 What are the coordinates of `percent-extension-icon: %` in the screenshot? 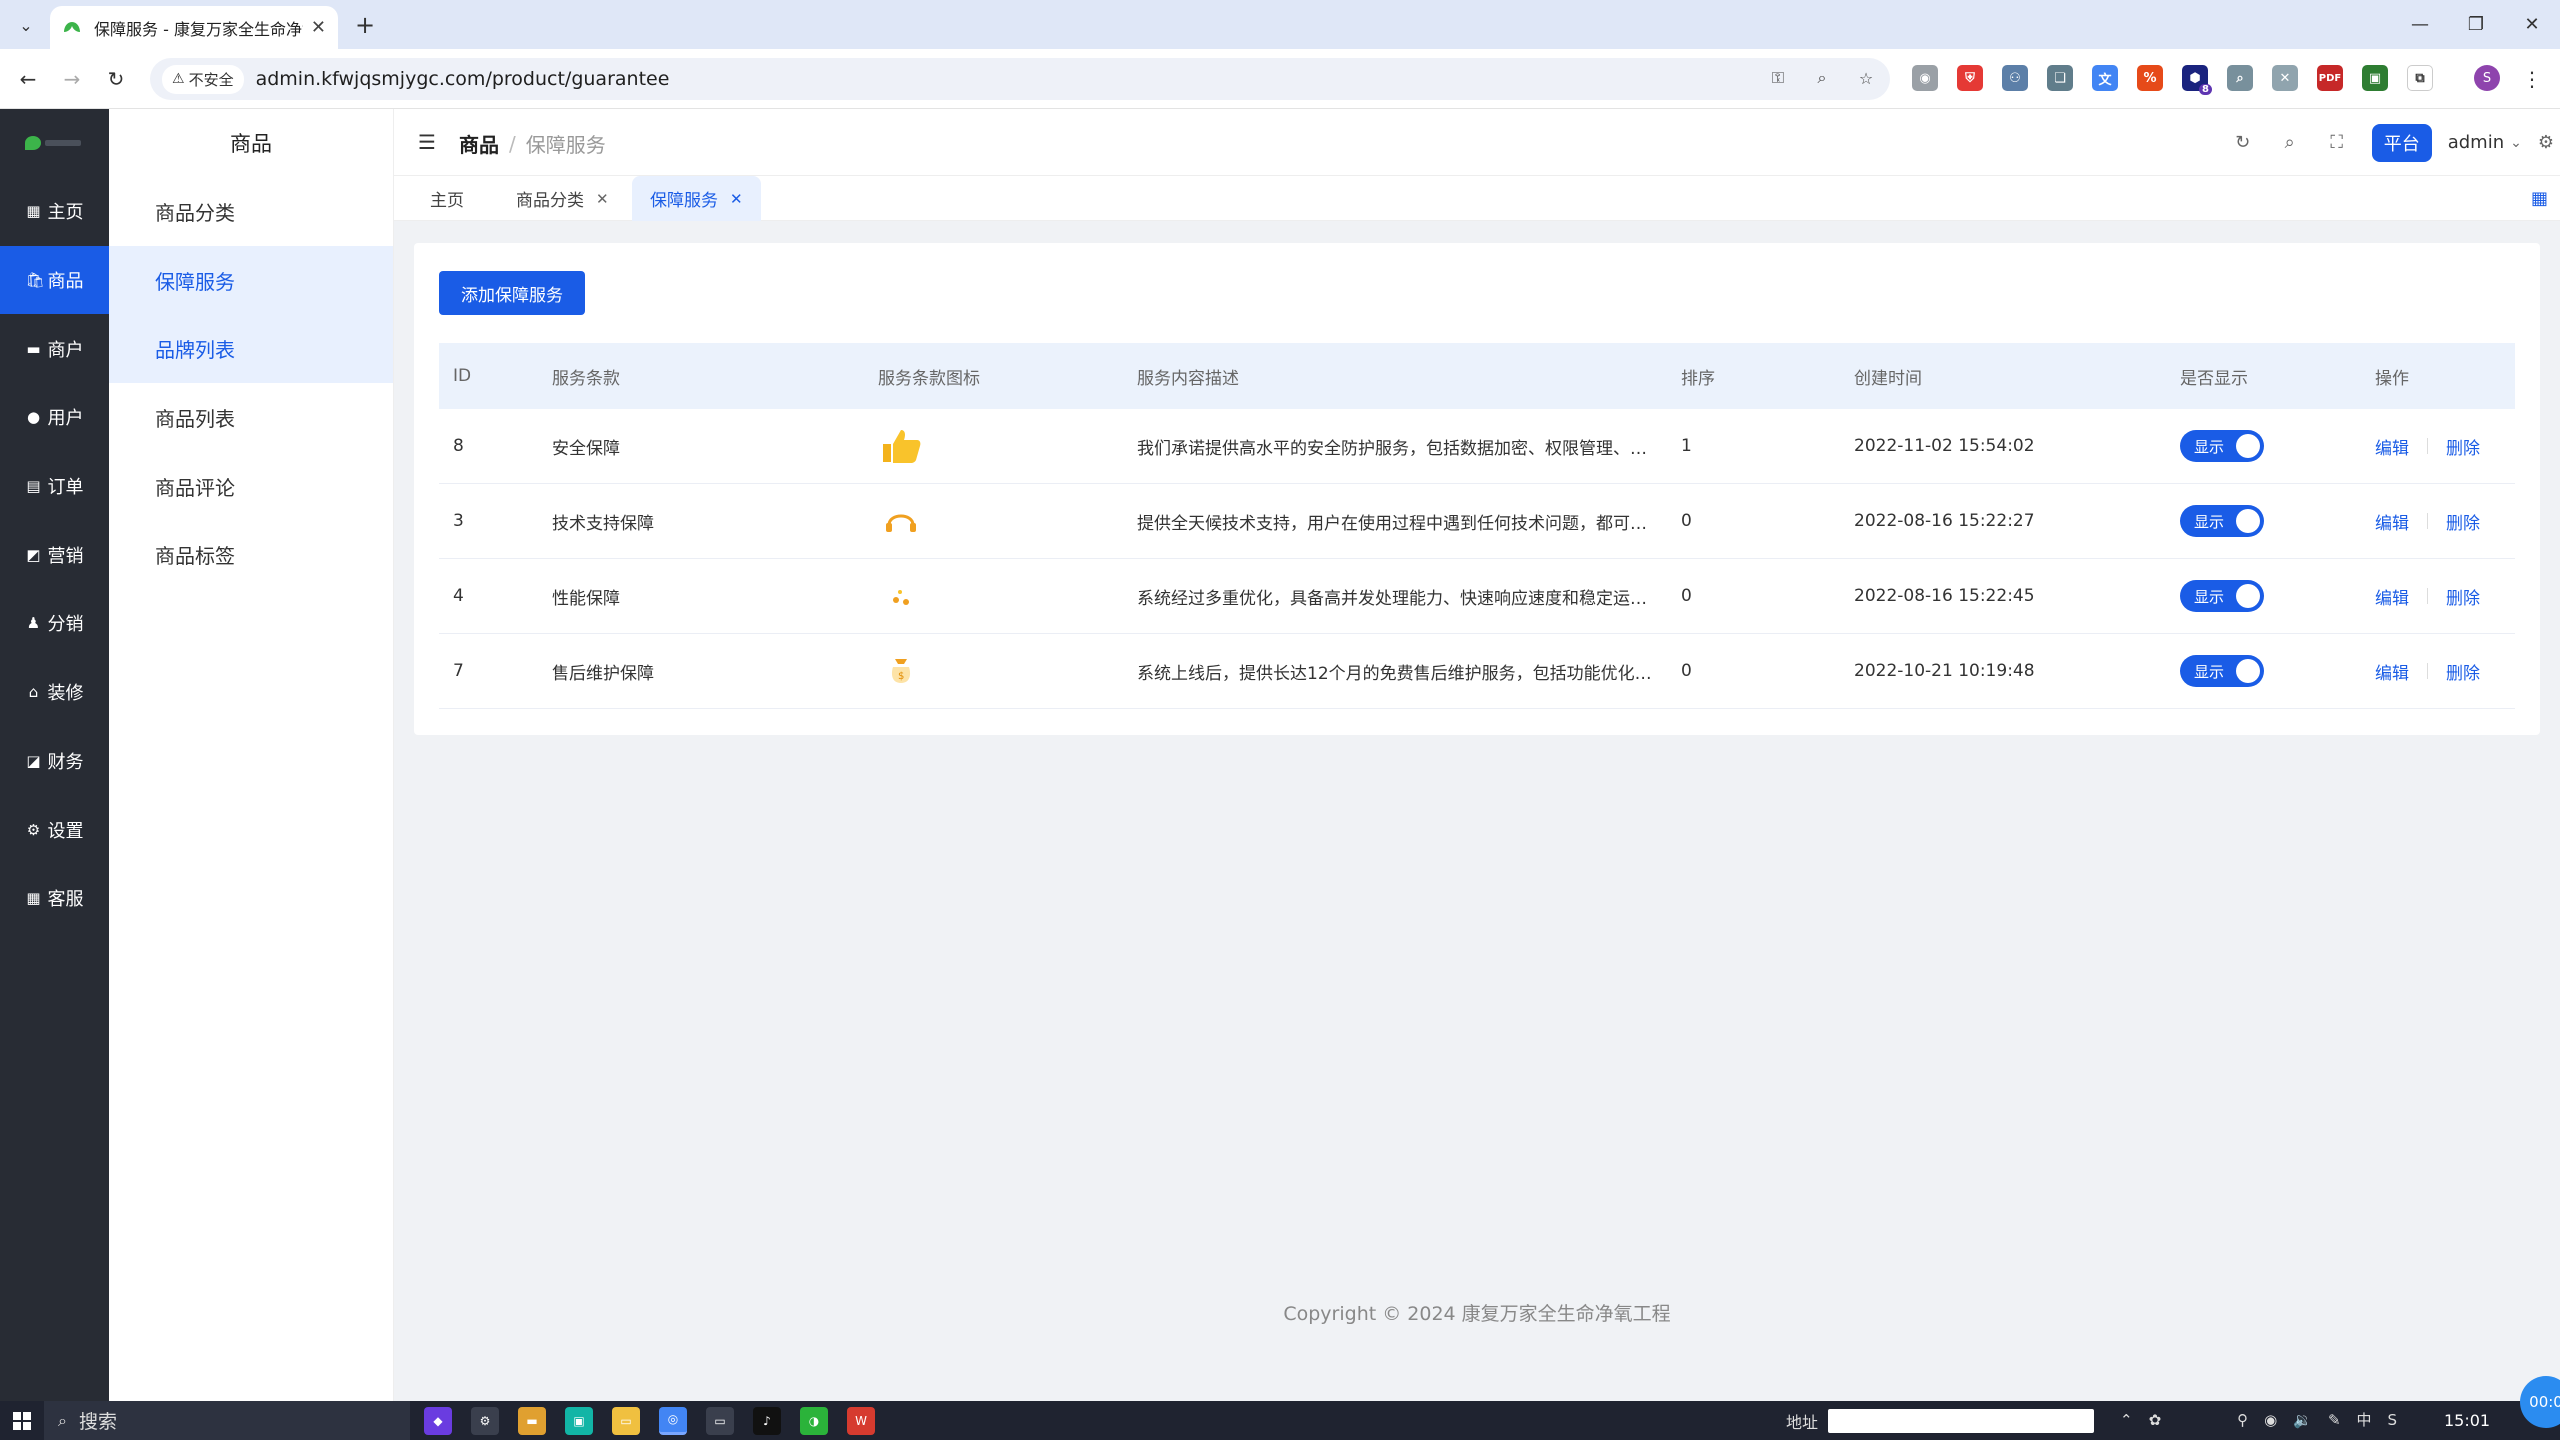 It's located at (2150, 78).